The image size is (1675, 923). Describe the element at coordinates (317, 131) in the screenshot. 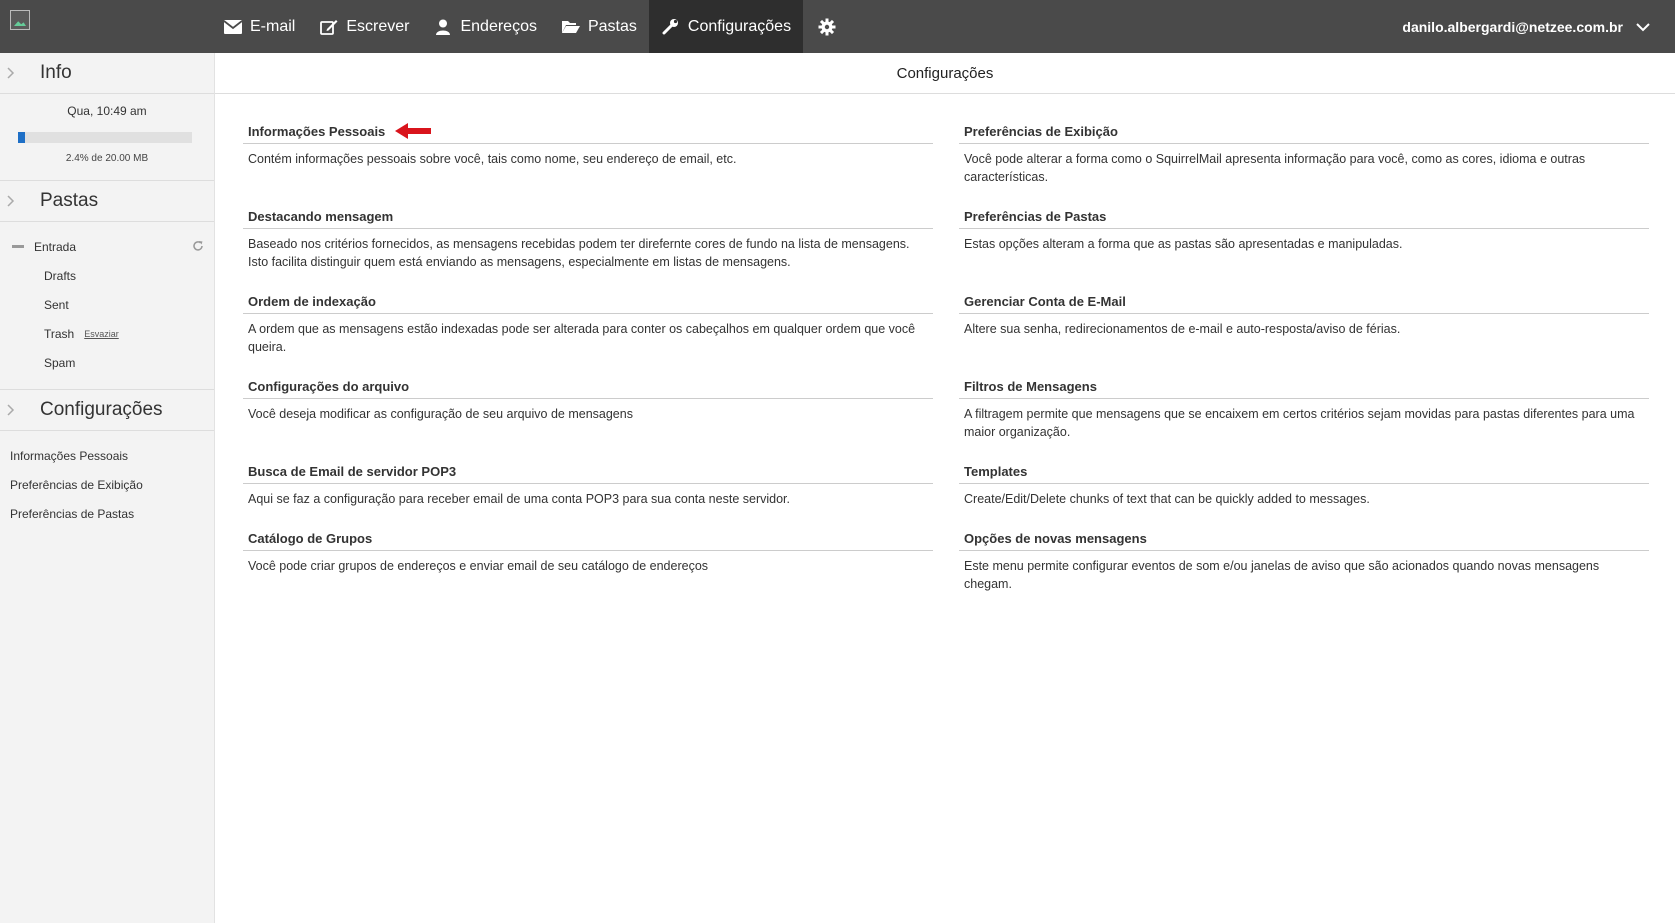

I see `option-title-text: Informações Pessoais` at that location.